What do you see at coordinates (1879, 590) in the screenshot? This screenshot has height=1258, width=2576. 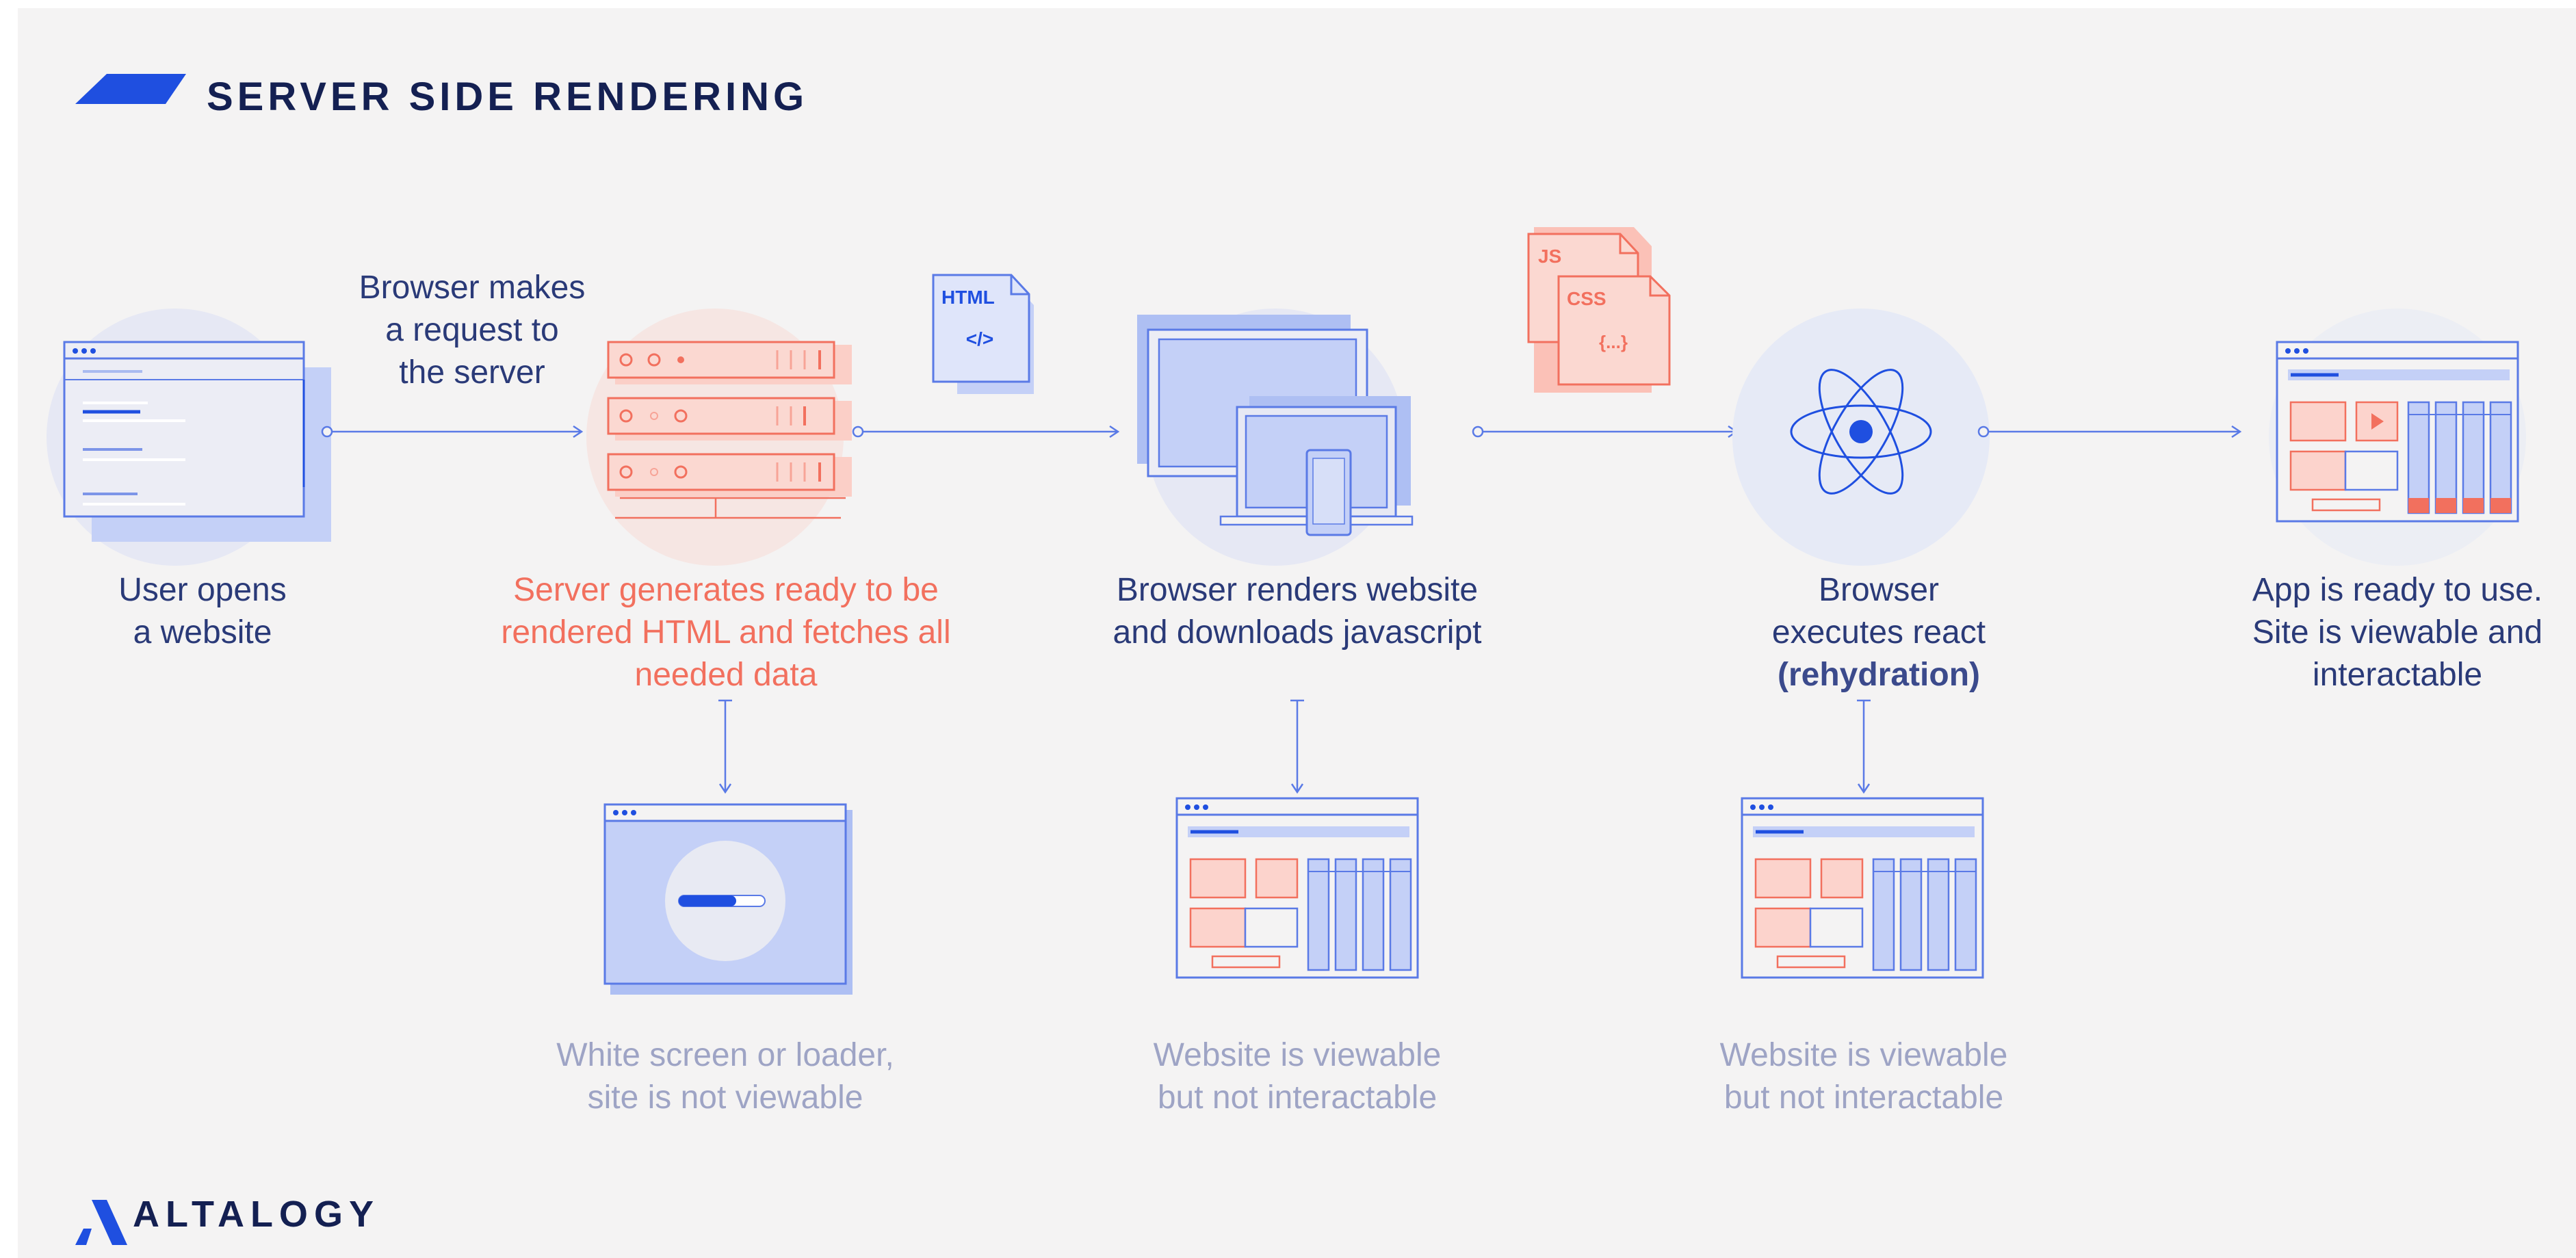 I see `step-4-label-line: Browser` at bounding box center [1879, 590].